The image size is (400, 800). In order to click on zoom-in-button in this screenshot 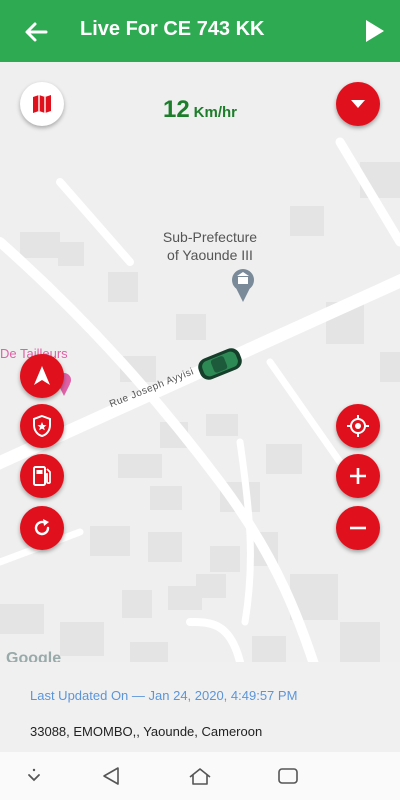, I will do `click(358, 476)`.